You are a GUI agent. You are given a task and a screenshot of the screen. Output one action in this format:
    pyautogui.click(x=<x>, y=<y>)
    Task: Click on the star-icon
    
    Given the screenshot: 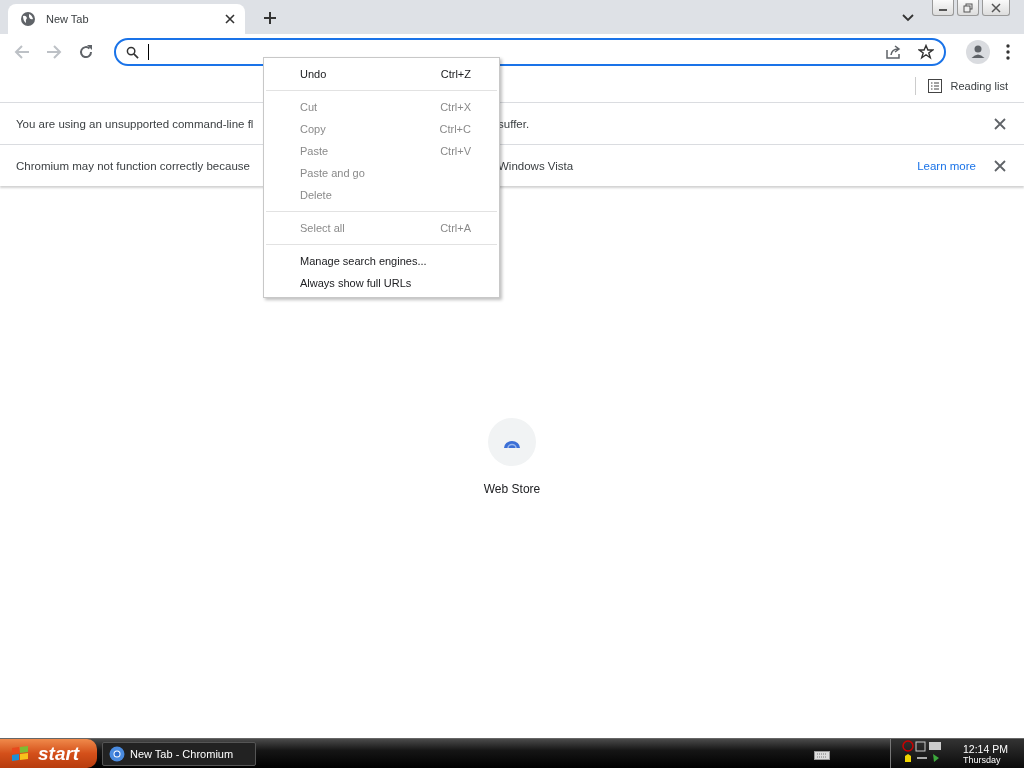 What is the action you would take?
    pyautogui.click(x=926, y=52)
    